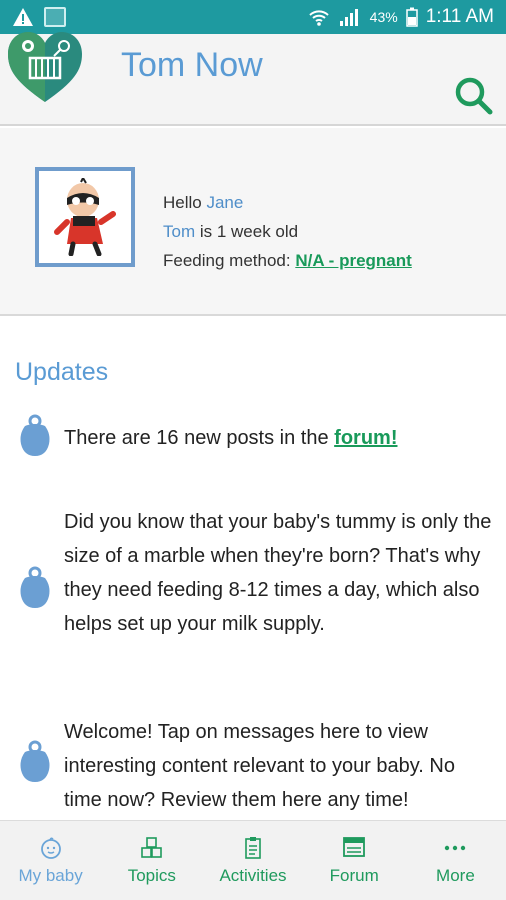  I want to click on forum-link: forum!, so click(365, 438).